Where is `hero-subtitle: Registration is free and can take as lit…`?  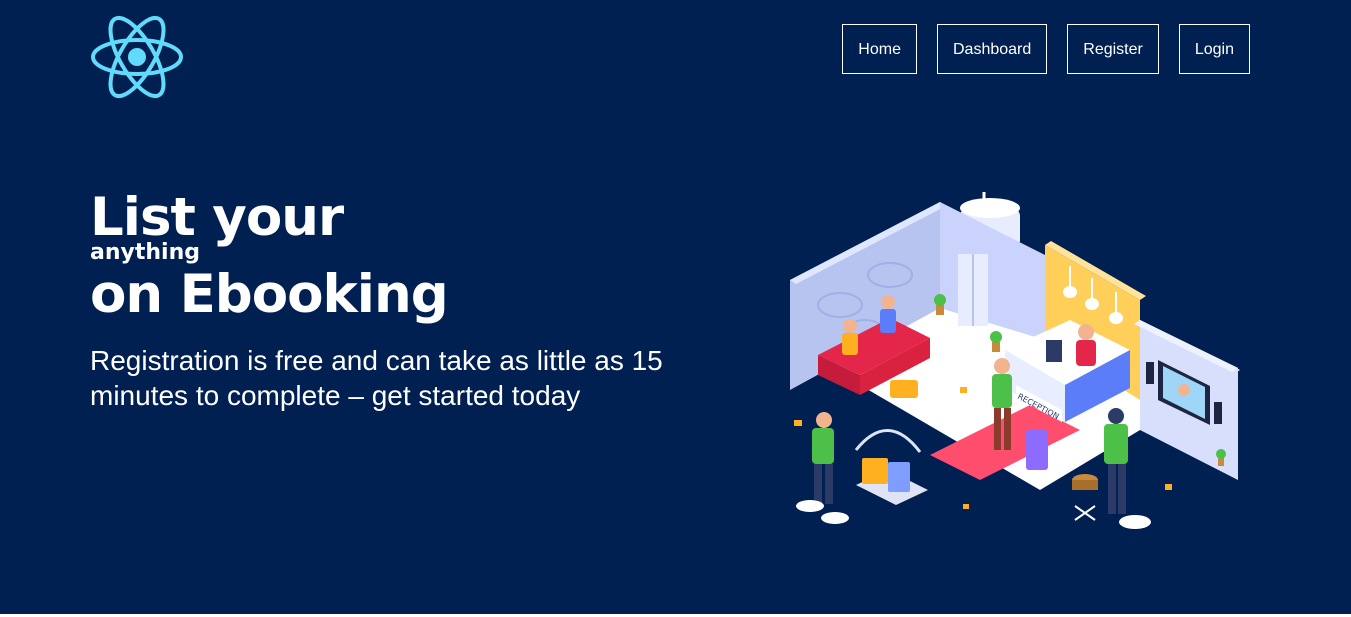 hero-subtitle: Registration is free and can take as lit… is located at coordinates (376, 378).